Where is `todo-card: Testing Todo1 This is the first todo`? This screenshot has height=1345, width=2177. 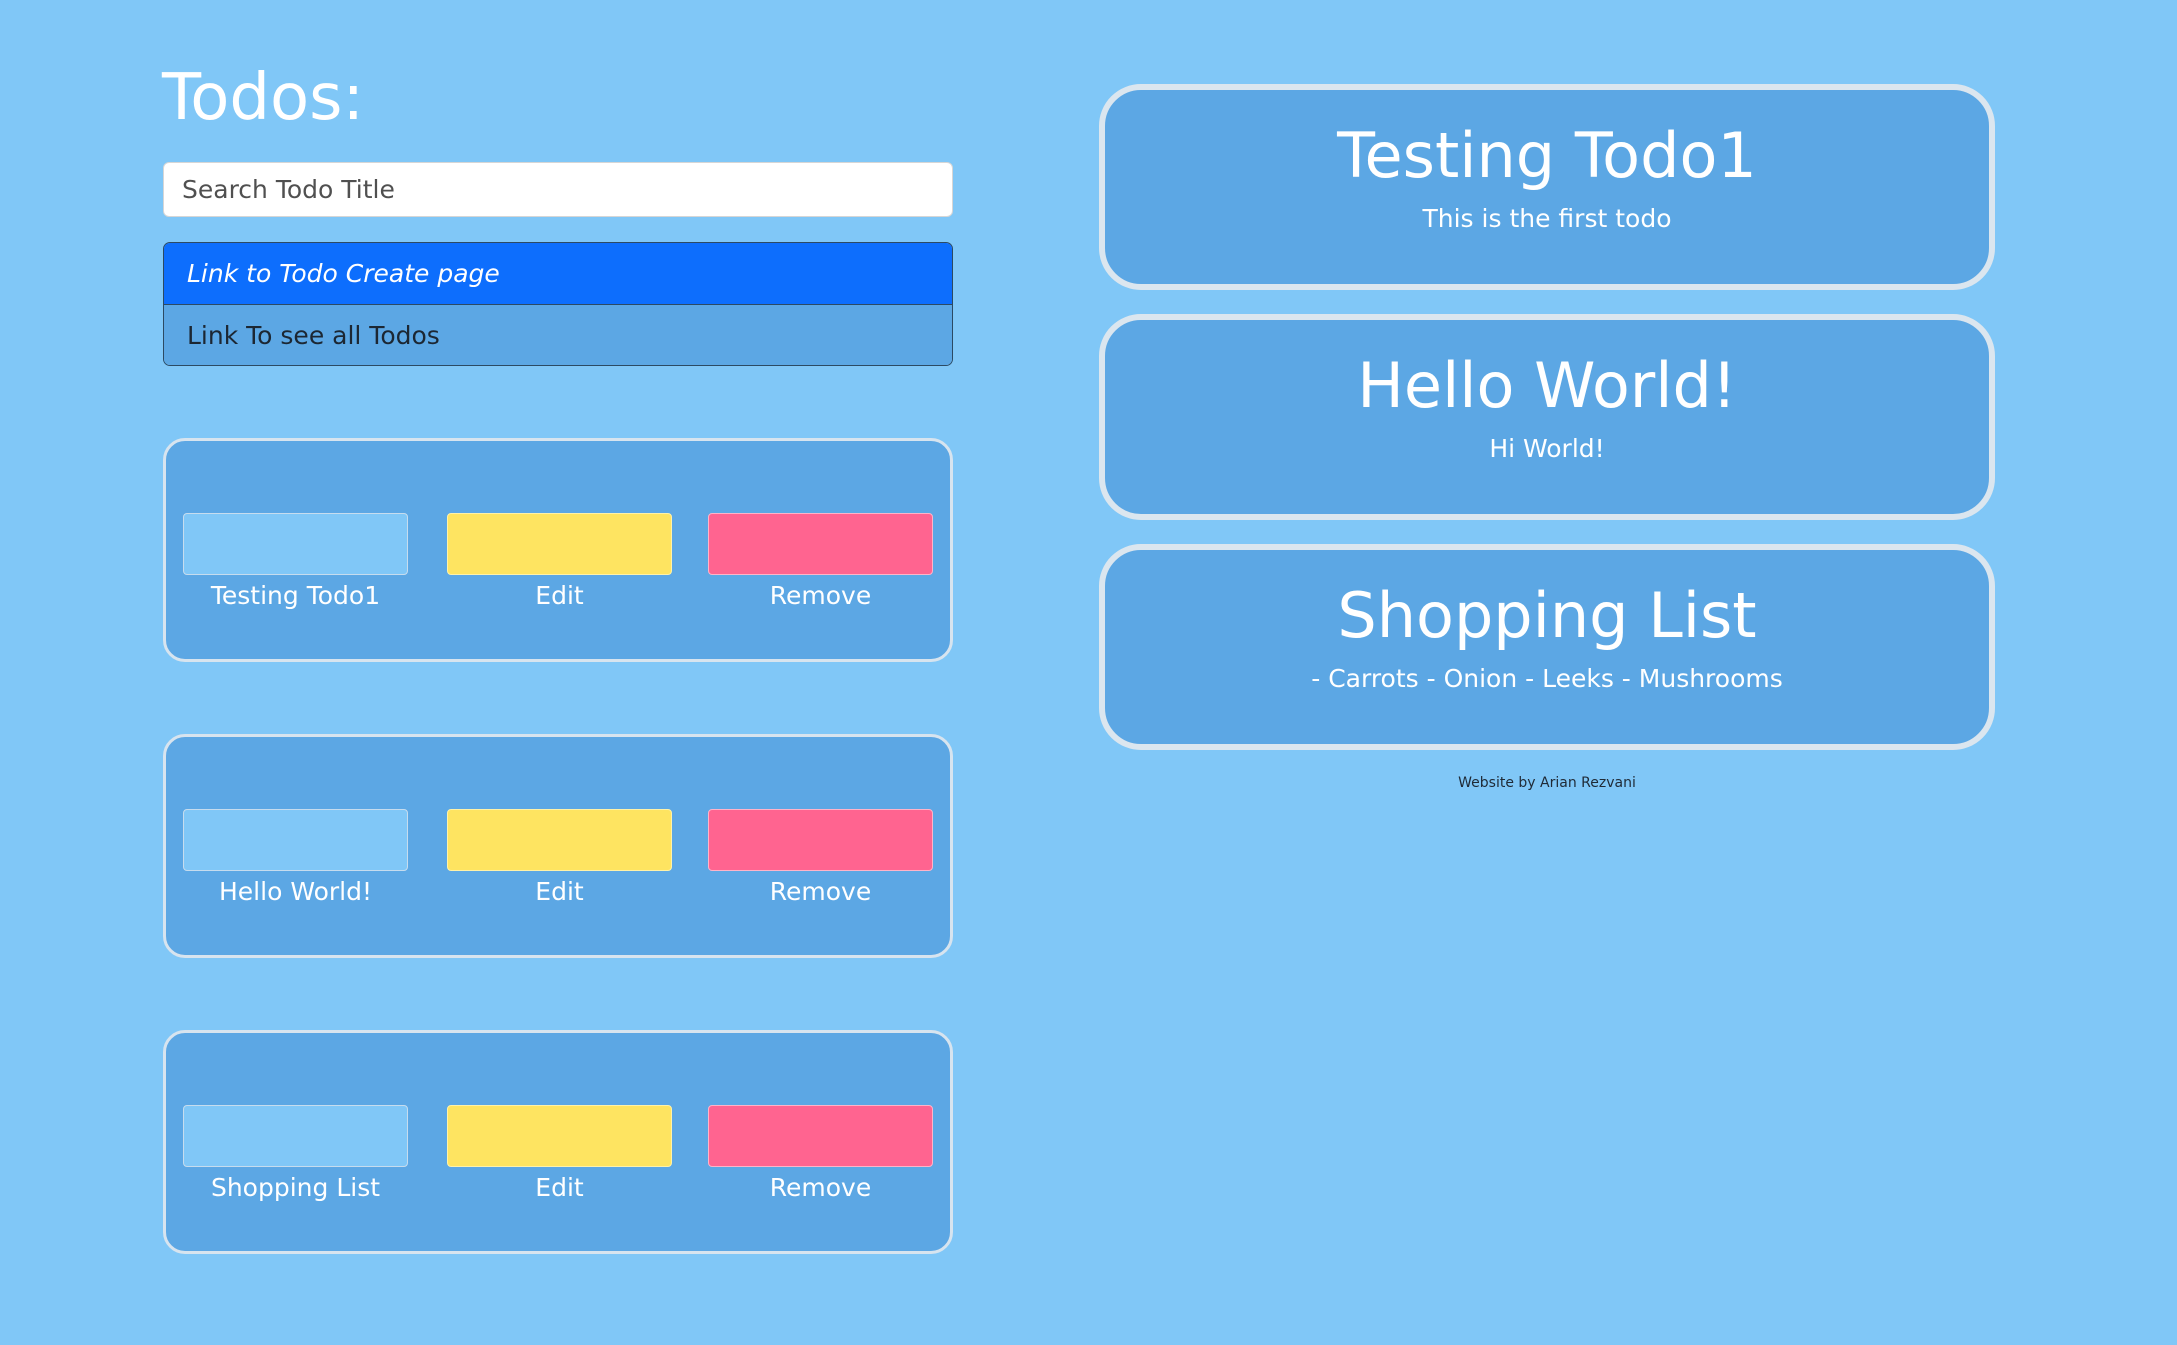 todo-card: Testing Todo1 This is the first todo is located at coordinates (1547, 187).